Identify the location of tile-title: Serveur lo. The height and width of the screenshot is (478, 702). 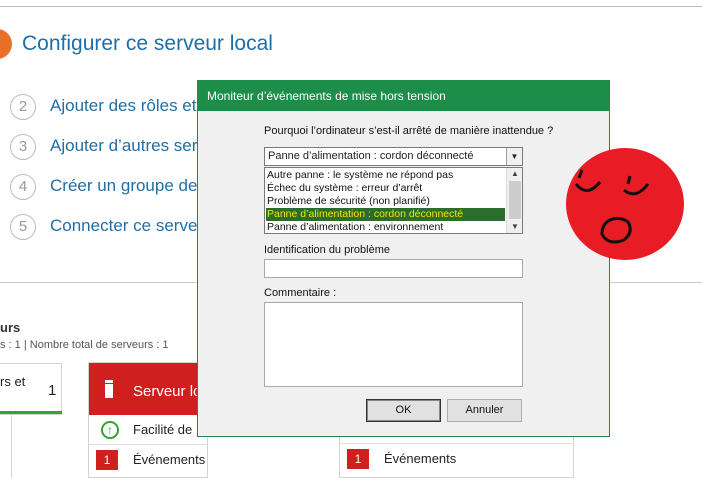
(167, 391).